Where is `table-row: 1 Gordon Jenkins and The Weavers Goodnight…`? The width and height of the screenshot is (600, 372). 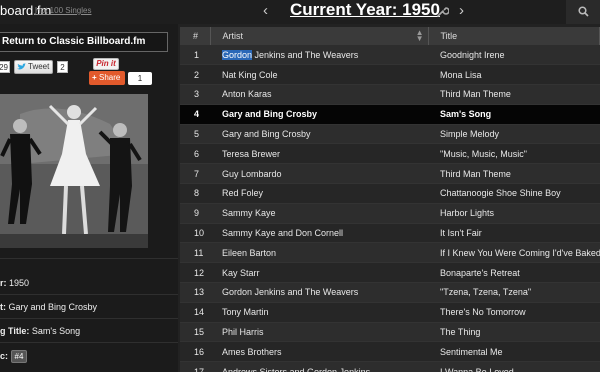
table-row: 1 Gordon Jenkins and The Weavers Goodnight… is located at coordinates (390, 55).